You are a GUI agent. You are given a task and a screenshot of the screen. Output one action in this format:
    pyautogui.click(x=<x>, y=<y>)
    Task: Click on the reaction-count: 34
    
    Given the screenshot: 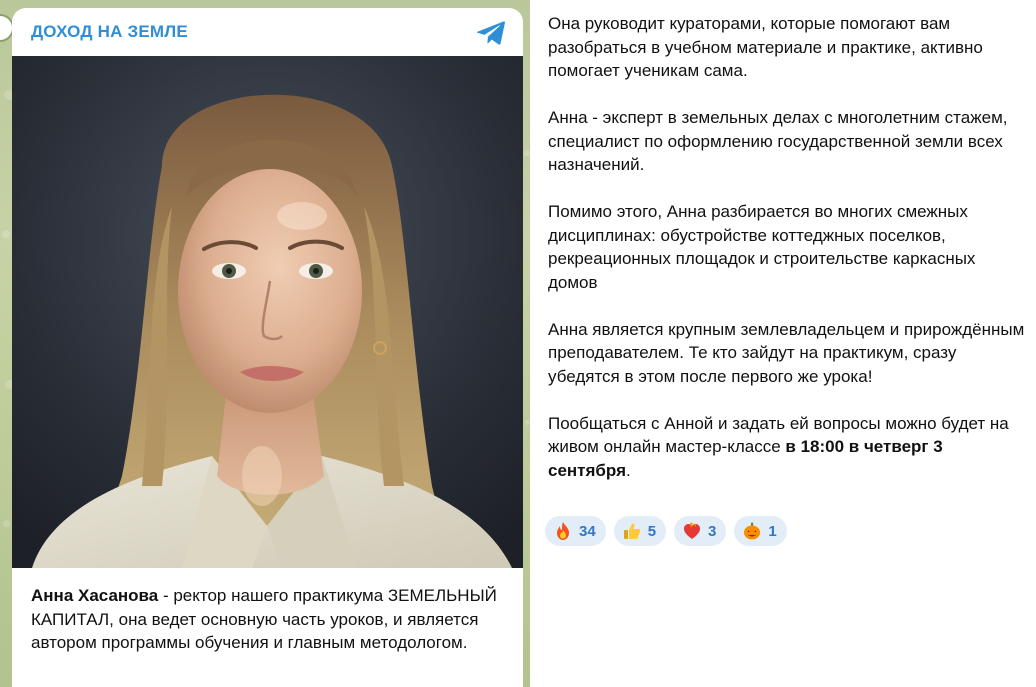 What is the action you would take?
    pyautogui.click(x=587, y=531)
    